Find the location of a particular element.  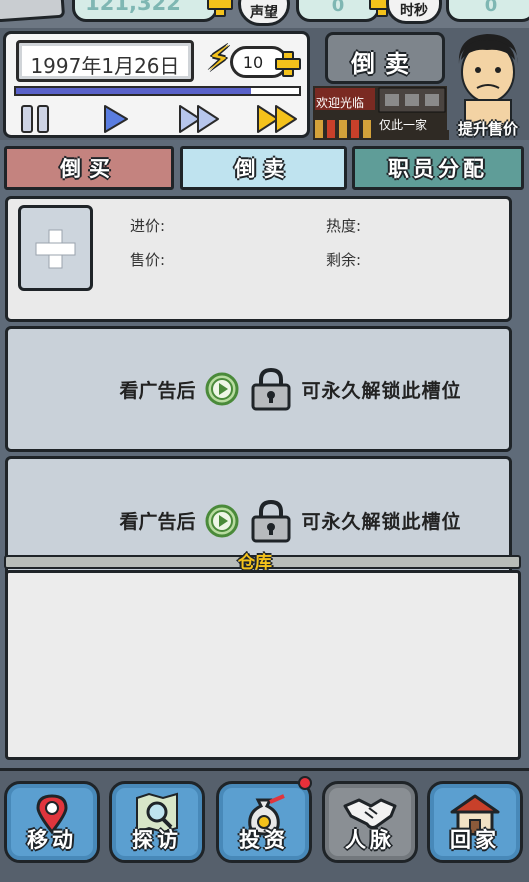

nav-home-button: 回家 is located at coordinates (475, 822).